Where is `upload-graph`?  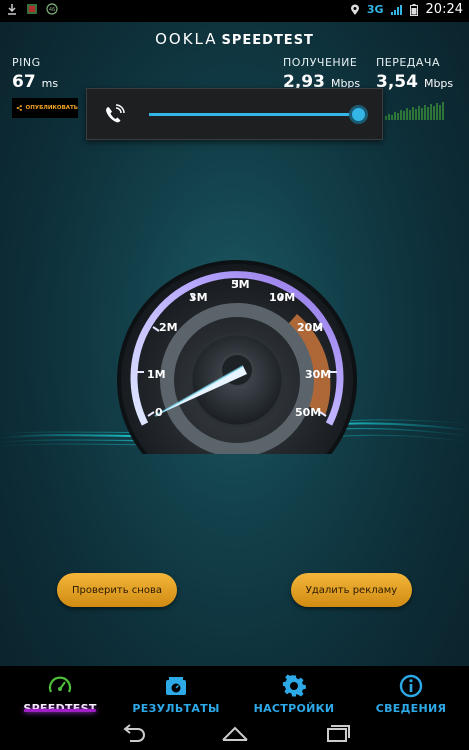 upload-graph is located at coordinates (414, 111).